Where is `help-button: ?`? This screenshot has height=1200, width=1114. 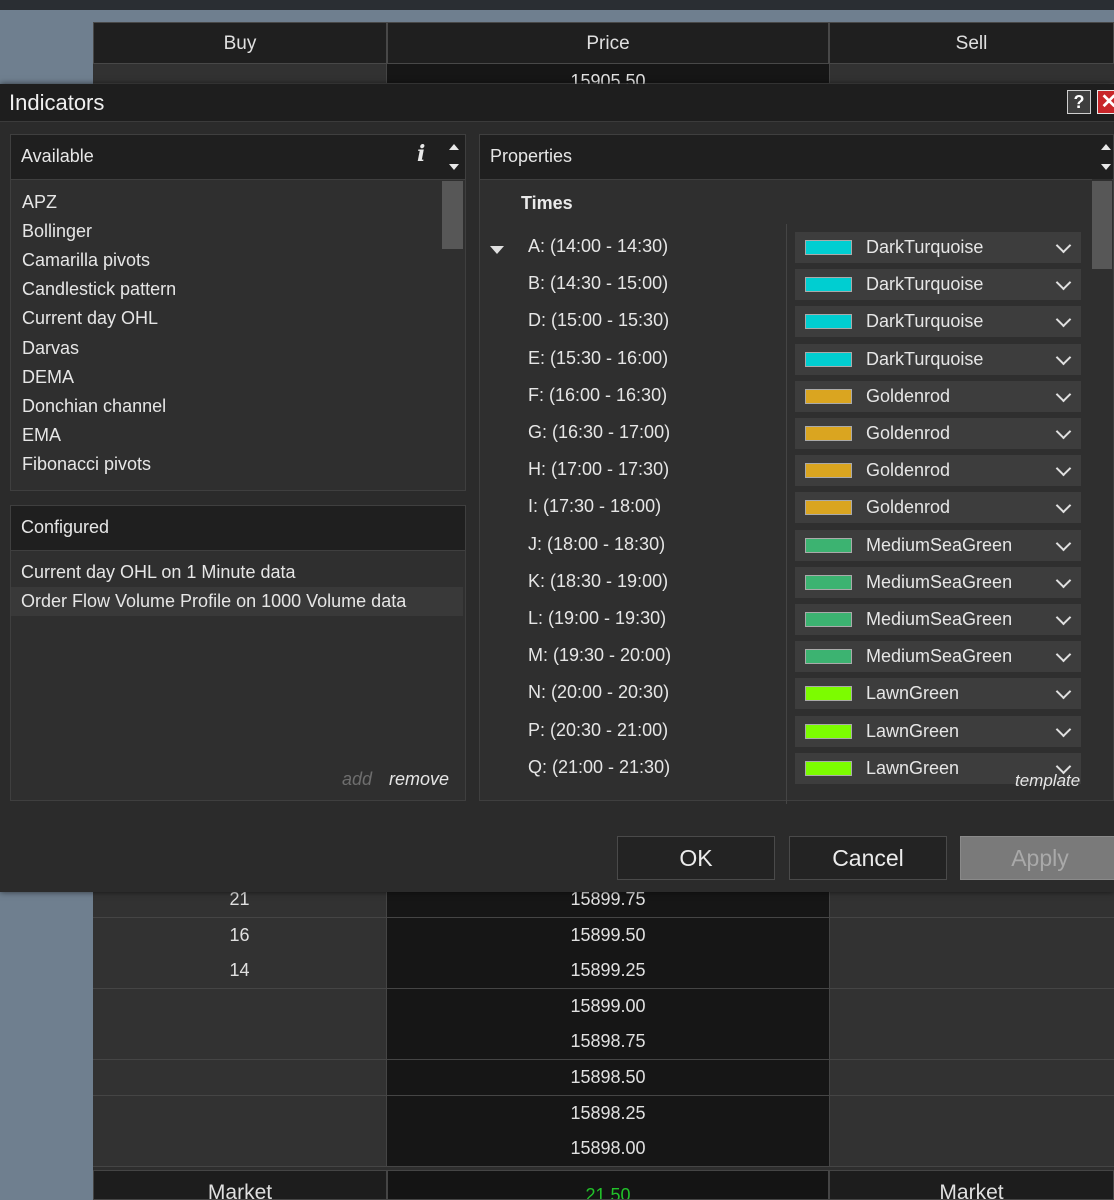
help-button: ? is located at coordinates (1079, 102).